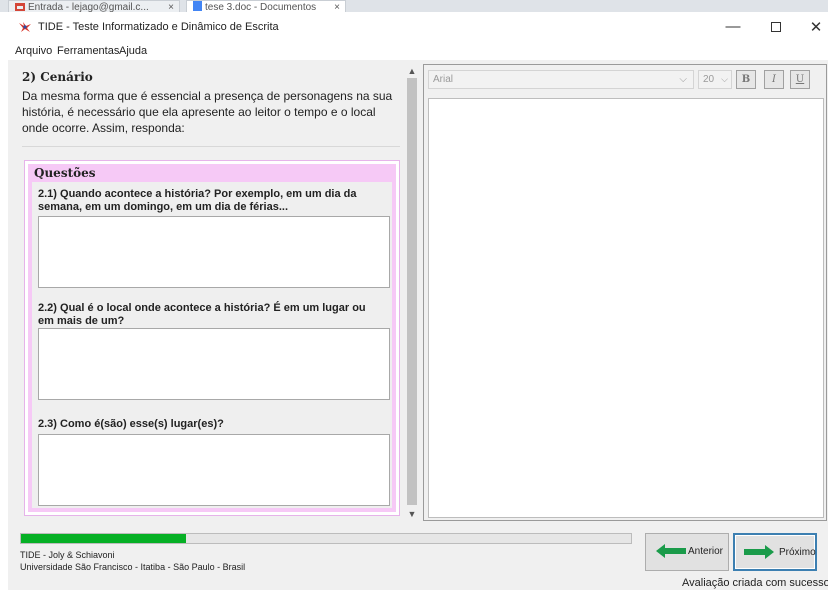 The image size is (828, 590). I want to click on menu-ferramentas: Ferramentas, so click(88, 51).